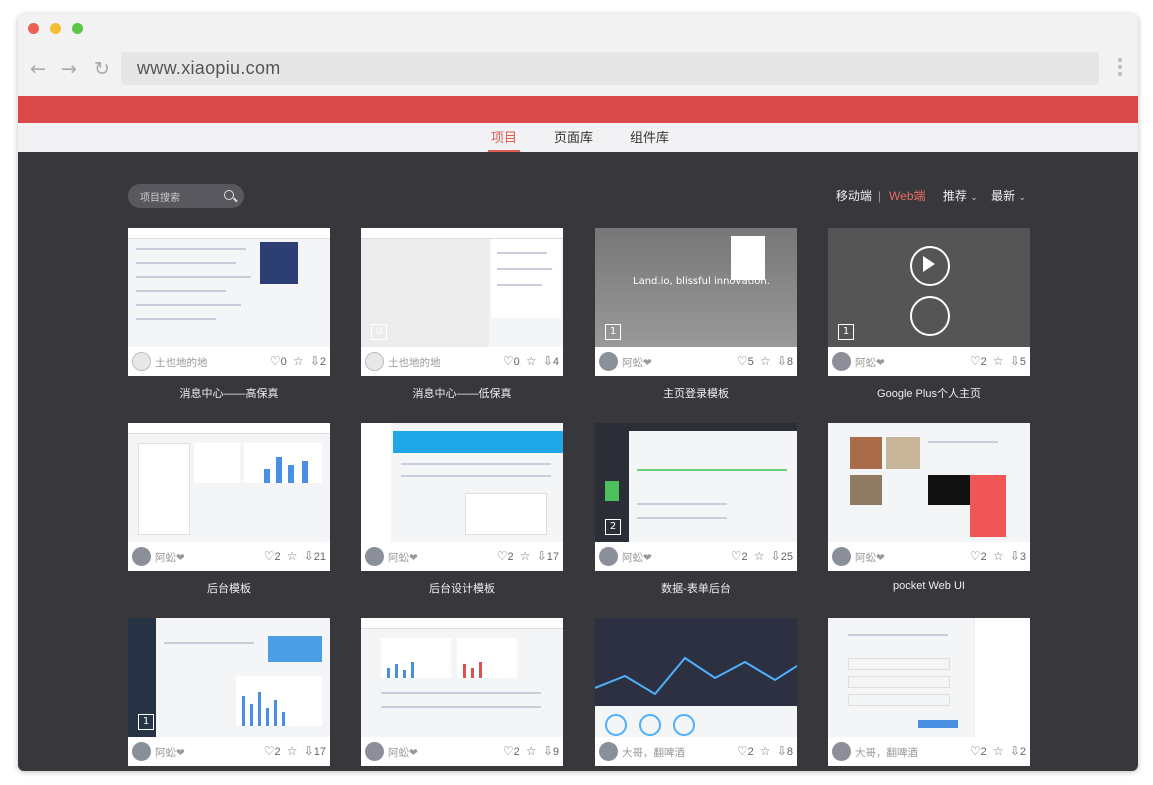 Image resolution: width=1153 pixels, height=785 pixels. What do you see at coordinates (696, 482) in the screenshot?
I see `project-thumbnail: 2` at bounding box center [696, 482].